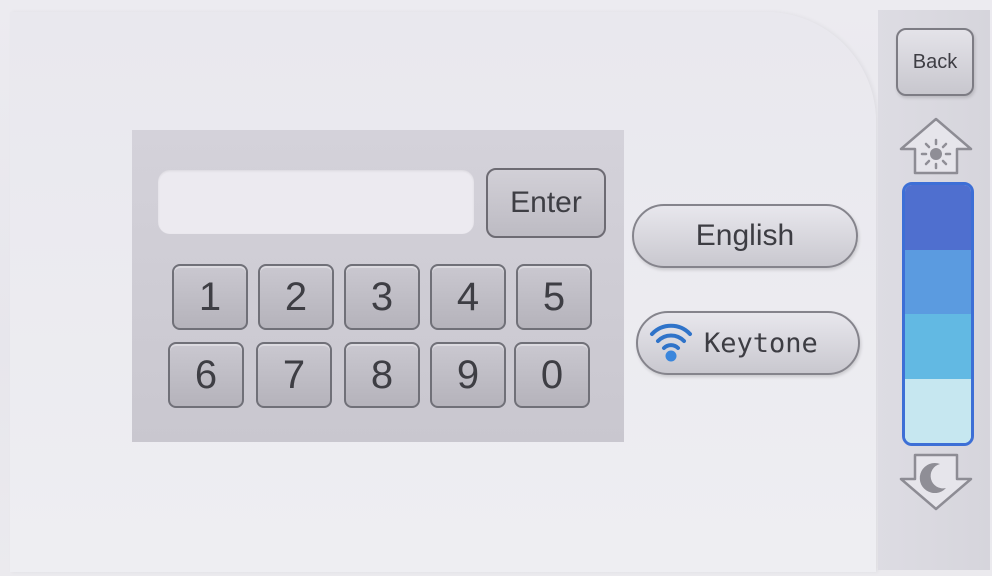 This screenshot has width=992, height=576. I want to click on brightness-down-button, so click(936, 482).